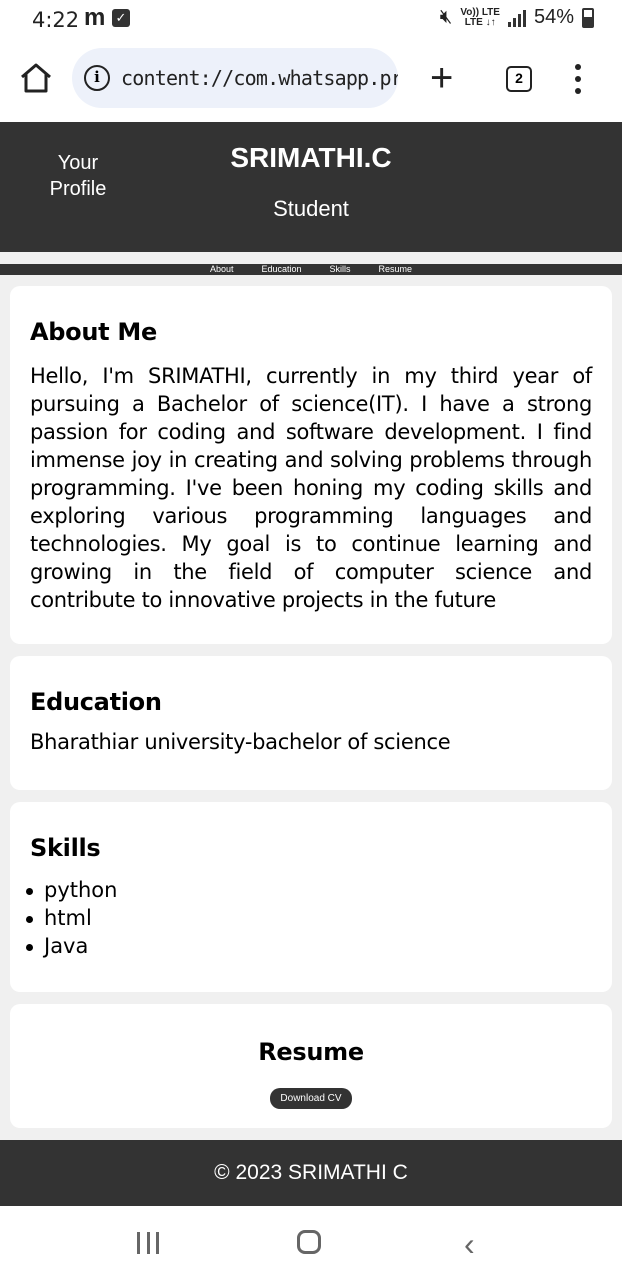 Image resolution: width=622 pixels, height=1280 pixels. What do you see at coordinates (311, 157) in the screenshot?
I see `header-name: SRIMATHI.C` at bounding box center [311, 157].